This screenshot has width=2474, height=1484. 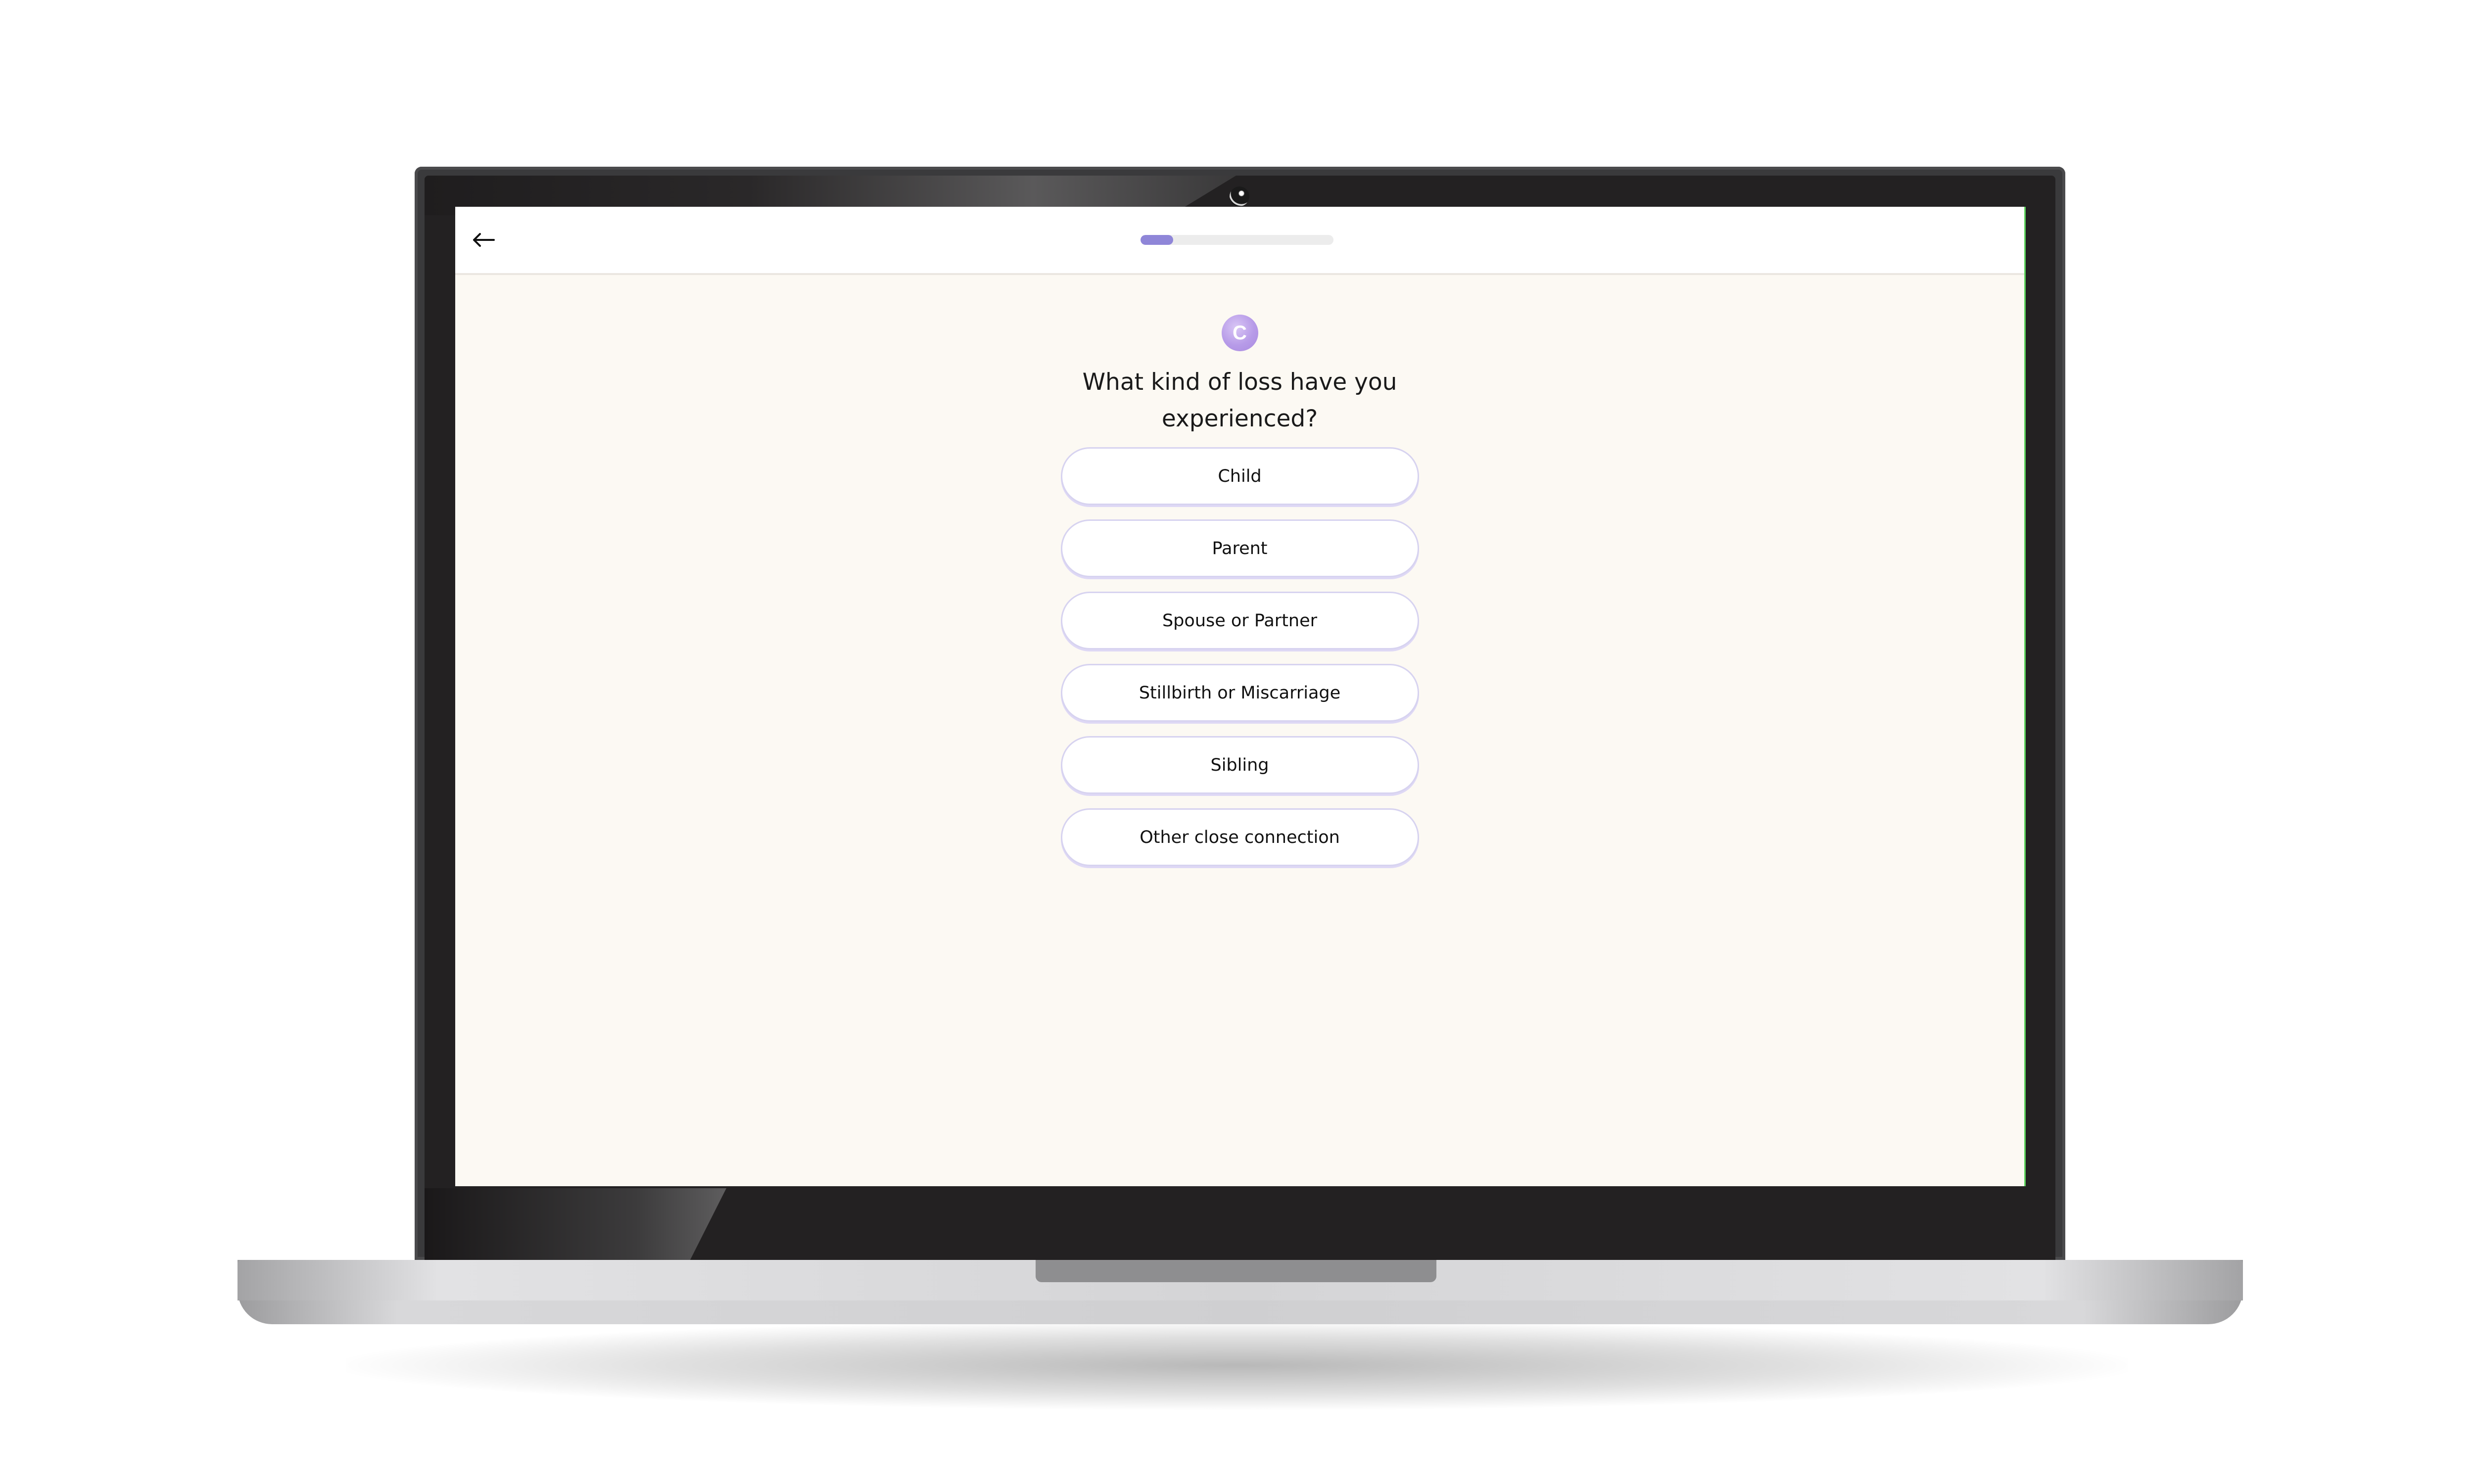 I want to click on laptop-base, so click(x=1240, y=1292).